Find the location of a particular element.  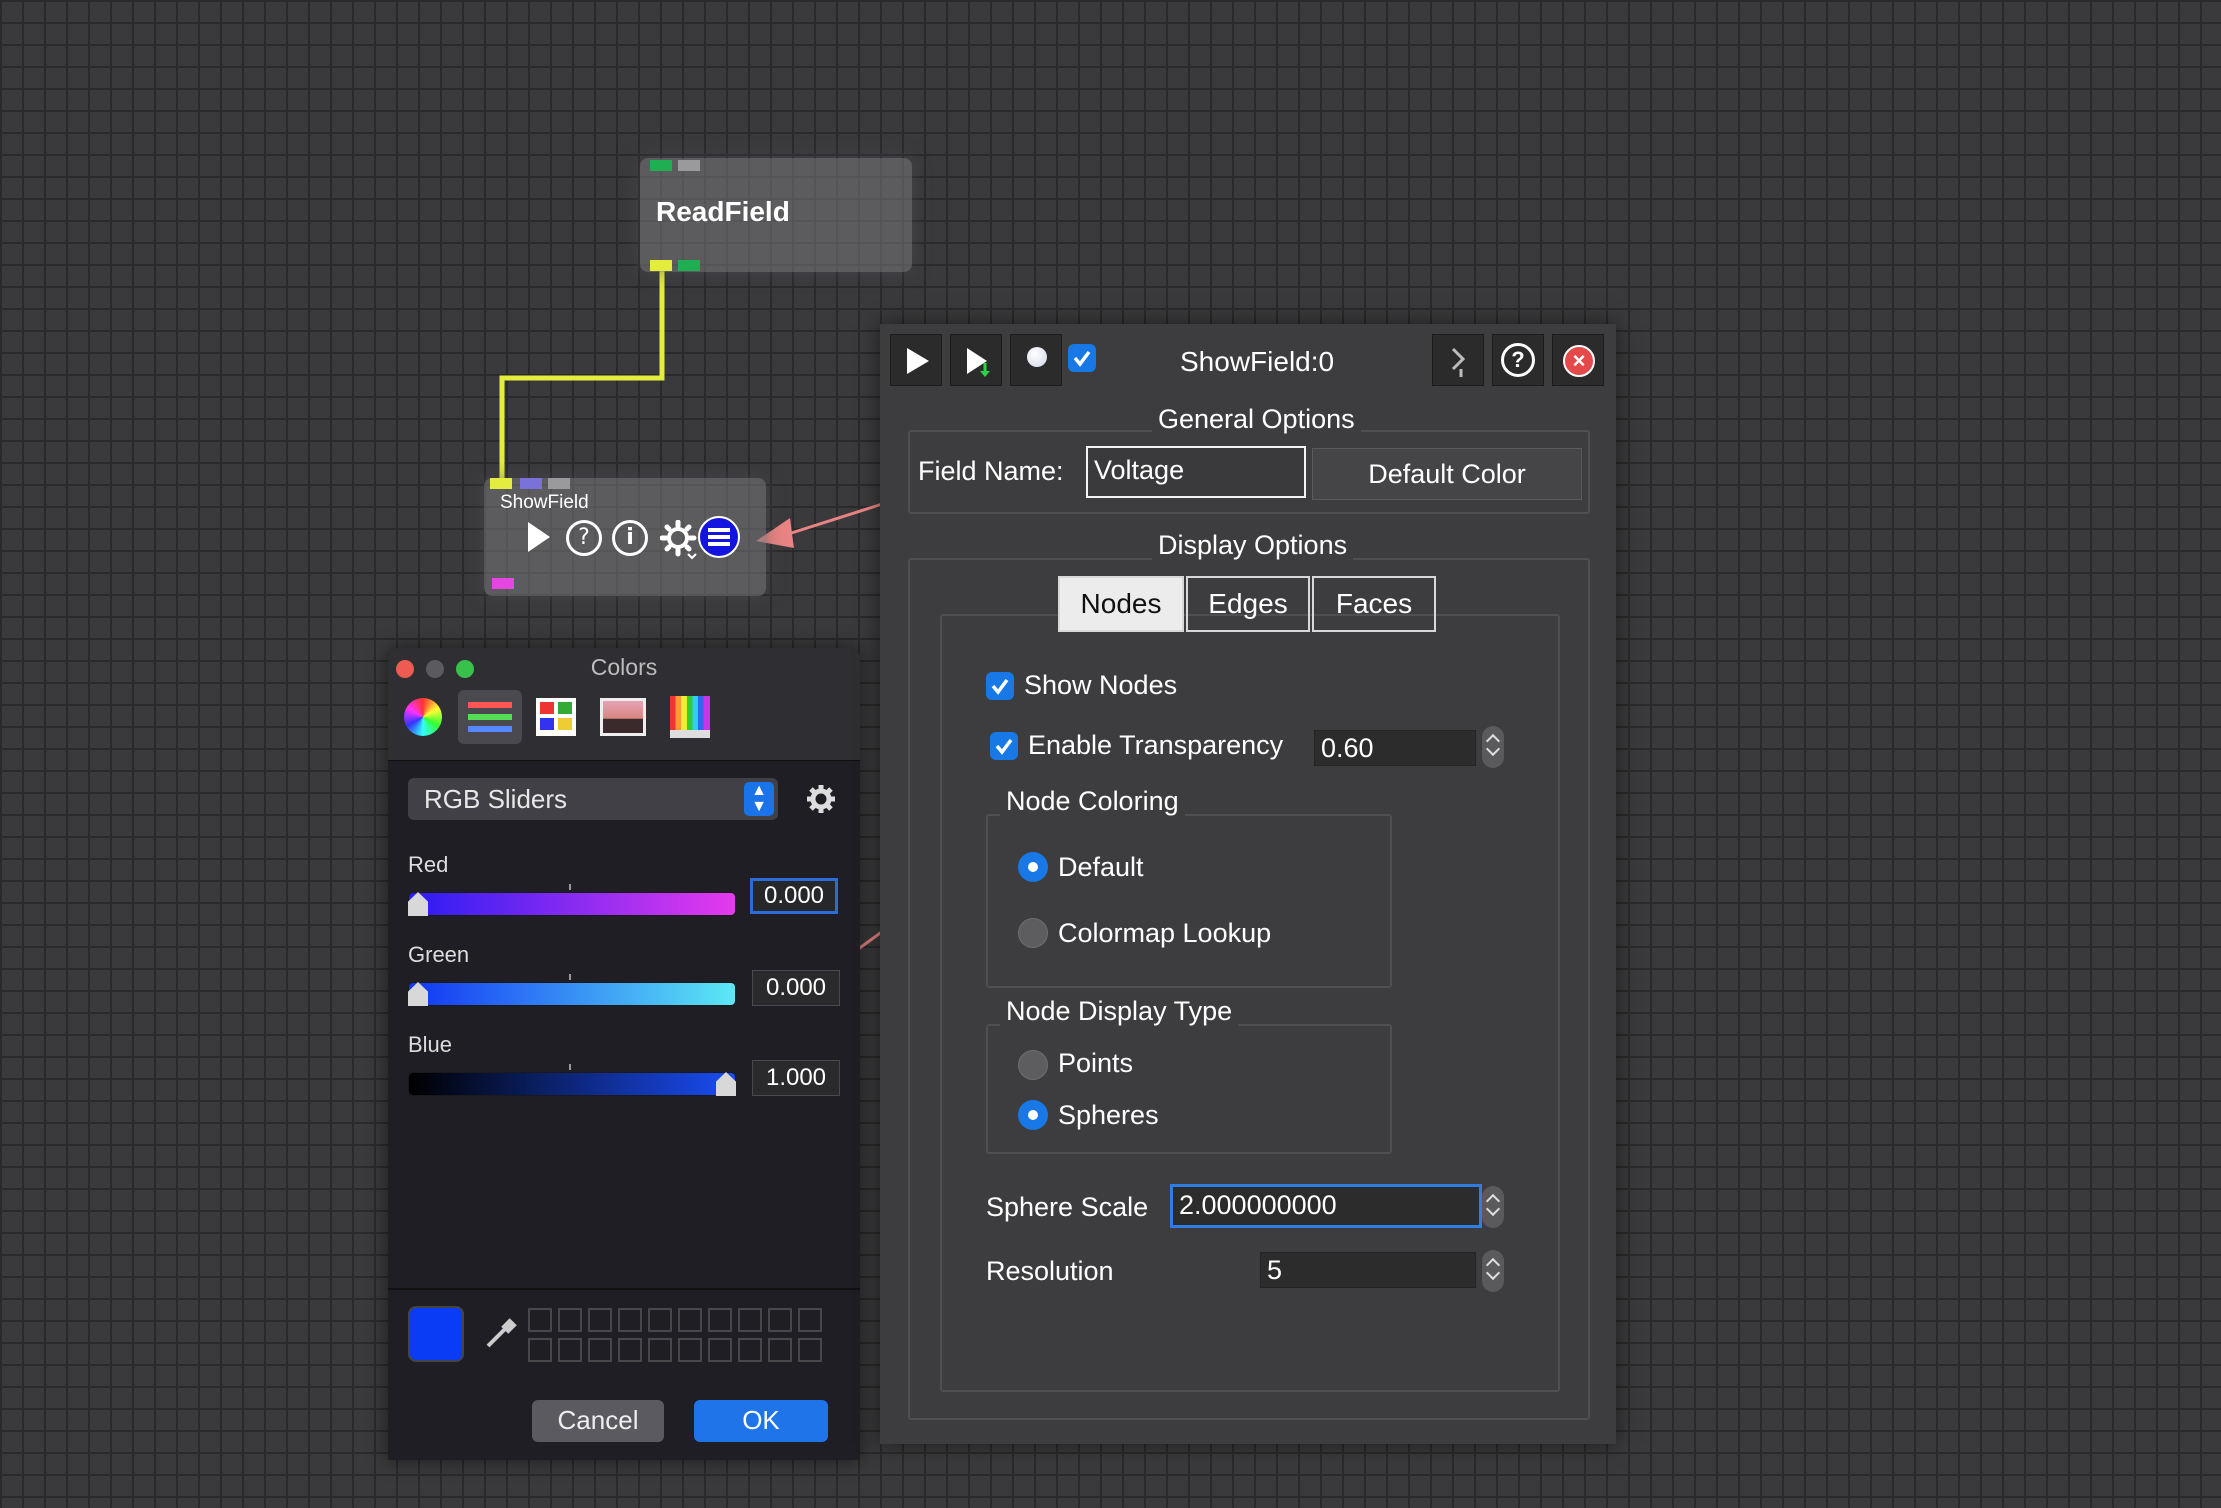

enabled-checkbox is located at coordinates (1082, 358).